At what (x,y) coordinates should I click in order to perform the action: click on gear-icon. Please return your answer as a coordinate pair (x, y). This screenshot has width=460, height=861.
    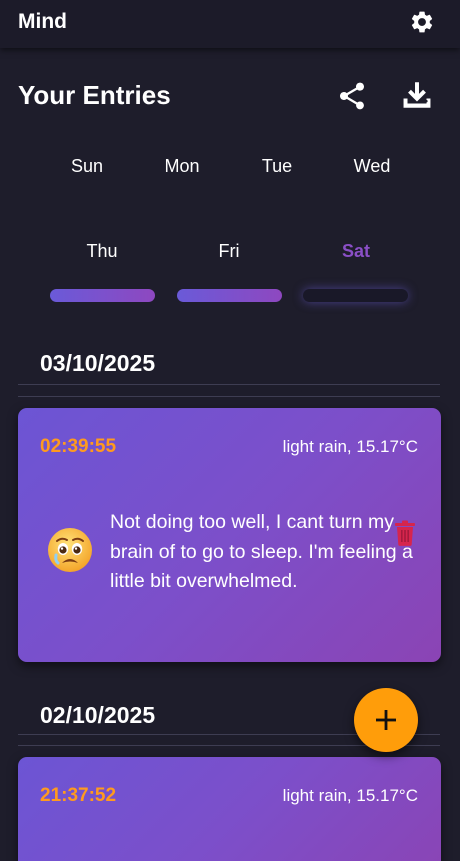
    Looking at the image, I should click on (422, 22).